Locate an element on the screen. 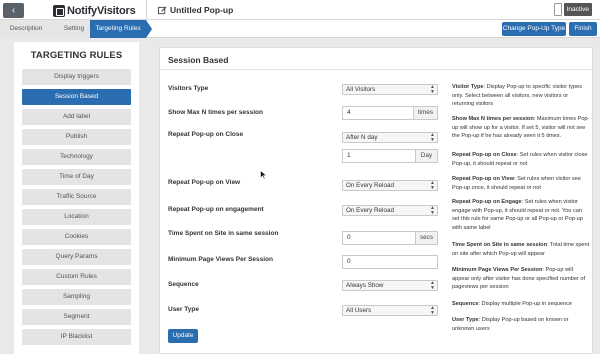 This screenshot has width=600, height=354. sidebar-item-cookies: Cookies is located at coordinates (76, 237).